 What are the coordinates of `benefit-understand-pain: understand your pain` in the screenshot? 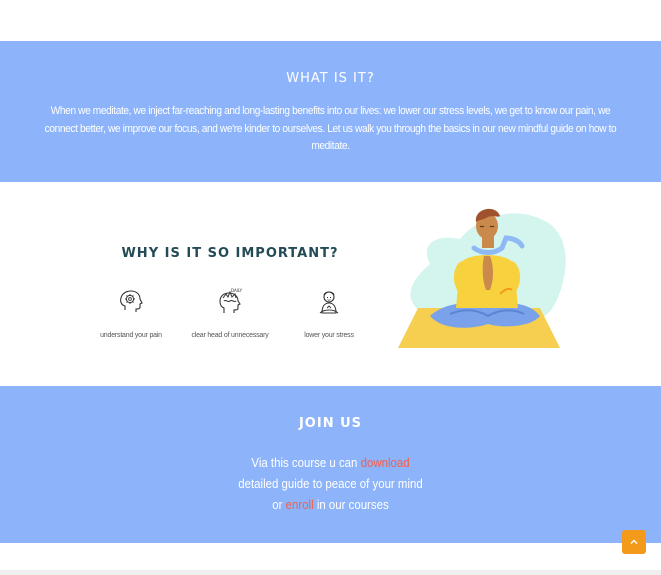 It's located at (131, 313).